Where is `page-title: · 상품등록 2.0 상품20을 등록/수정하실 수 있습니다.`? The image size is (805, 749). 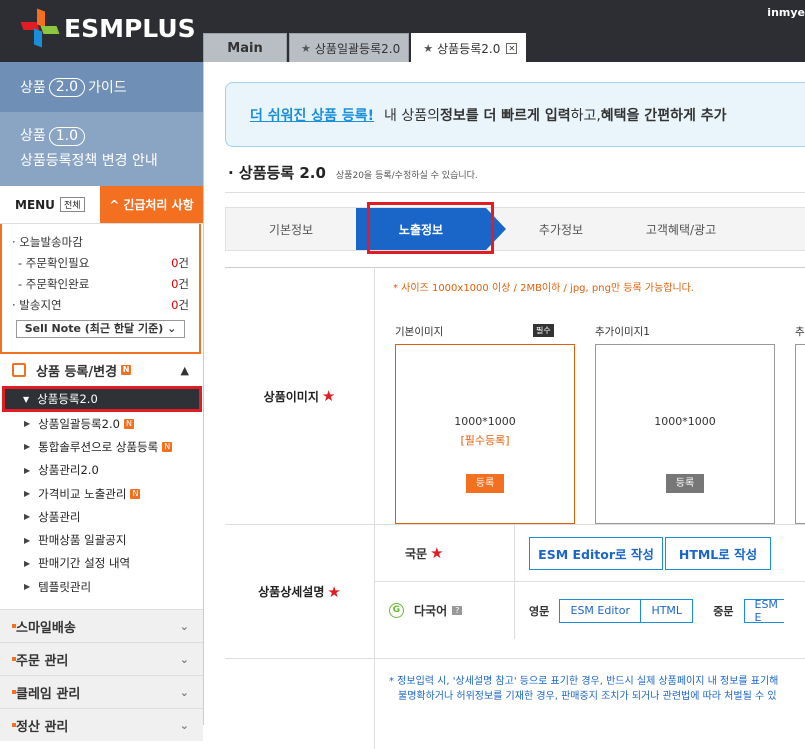 page-title: · 상품등록 2.0 상품20을 등록/수정하실 수 있습니다. is located at coordinates (353, 173).